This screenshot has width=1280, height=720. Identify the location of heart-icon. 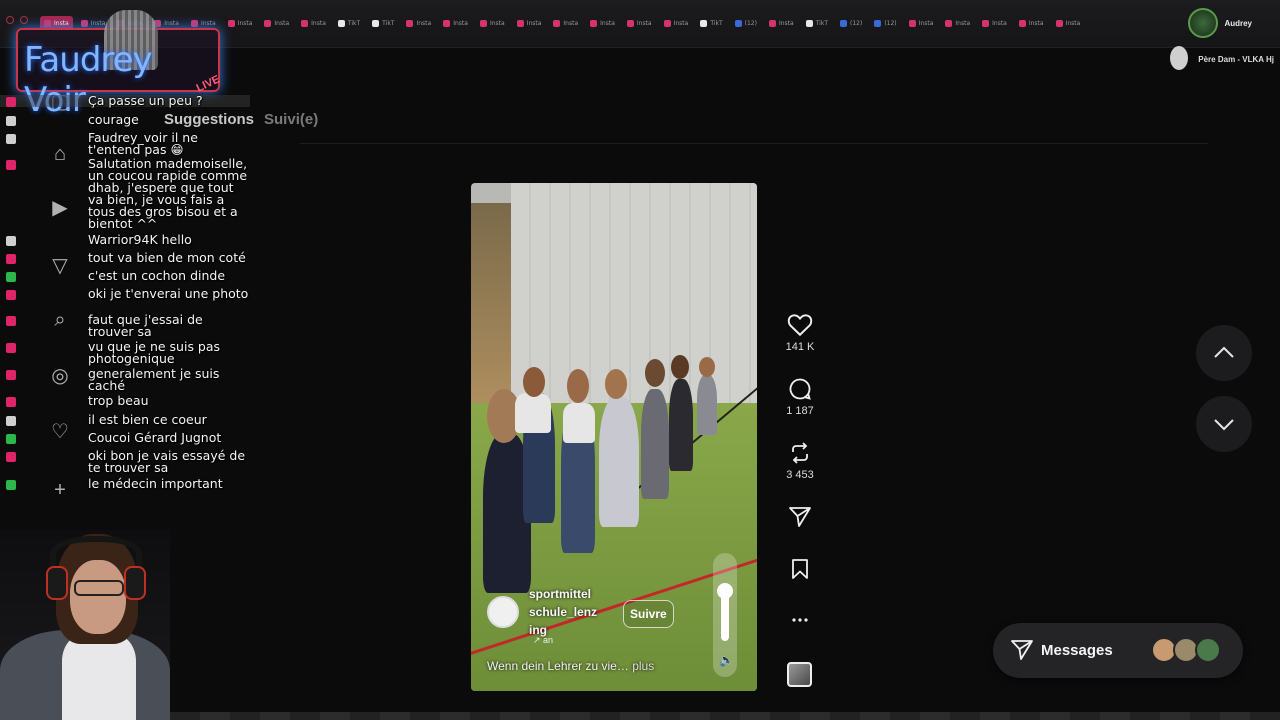
(800, 325).